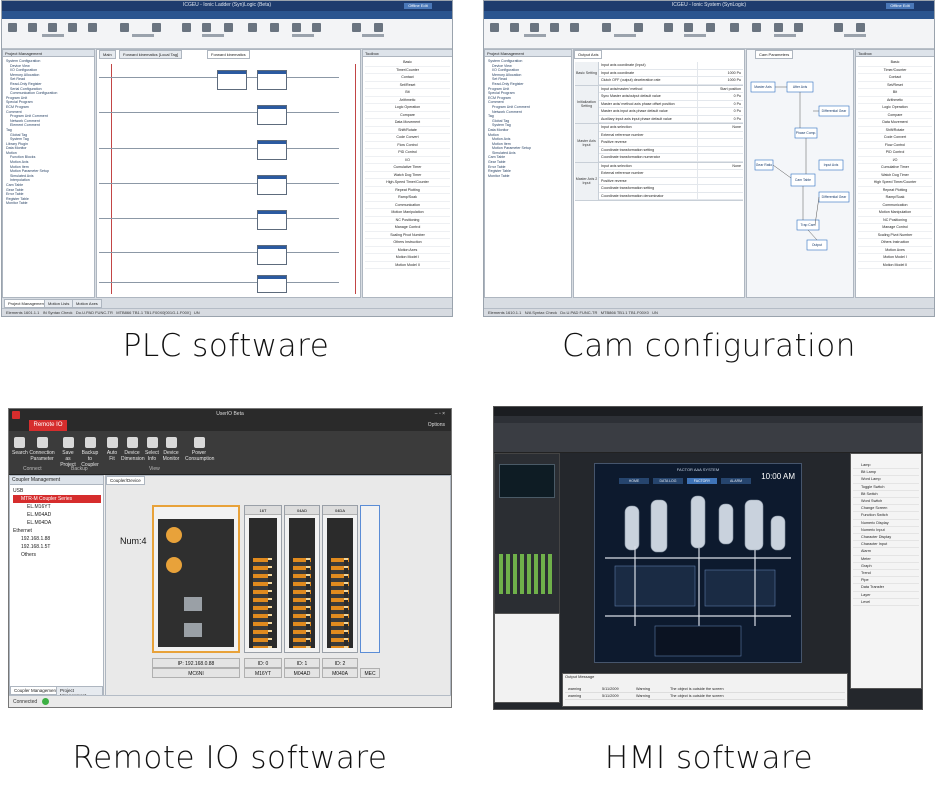 This screenshot has height=790, width=937. What do you see at coordinates (26, 303) in the screenshot?
I see `plc-bottom-tab-project: Project Management` at bounding box center [26, 303].